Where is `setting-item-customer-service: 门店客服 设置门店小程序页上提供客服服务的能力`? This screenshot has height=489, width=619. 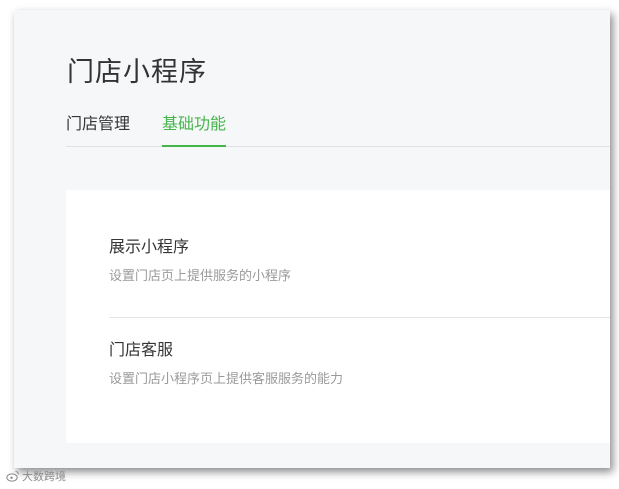
setting-item-customer-service: 门店客服 设置门店小程序页上提供客服服务的能力 is located at coordinates (359, 364).